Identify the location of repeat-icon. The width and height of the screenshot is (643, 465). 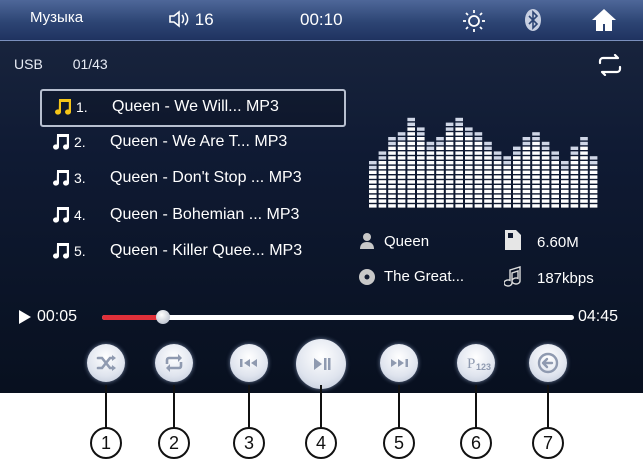
(174, 363).